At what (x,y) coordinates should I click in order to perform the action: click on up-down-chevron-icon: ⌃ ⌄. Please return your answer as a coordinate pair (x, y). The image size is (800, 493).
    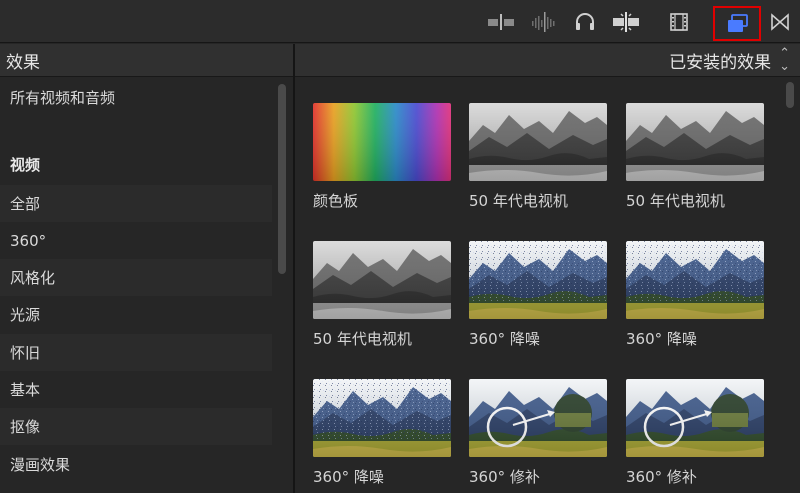
    Looking at the image, I should click on (784, 60).